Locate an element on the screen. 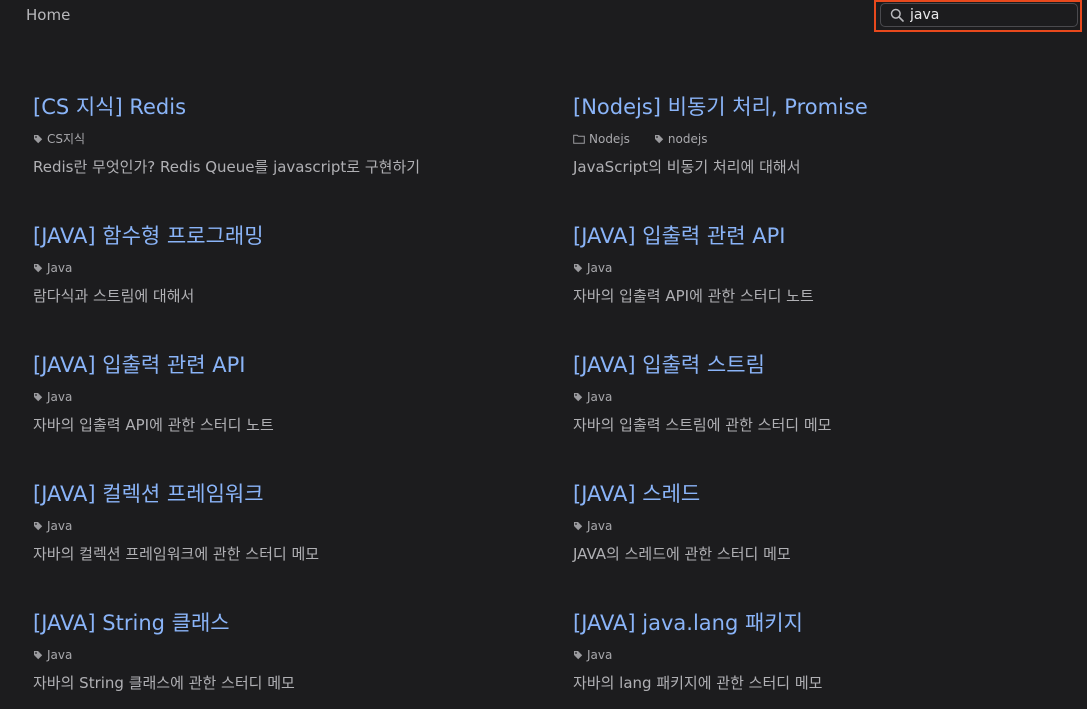  post-card: [JAVA] 스레드 Java JAVA의 스레드에 관한 스터디 메모 is located at coordinates (823, 522).